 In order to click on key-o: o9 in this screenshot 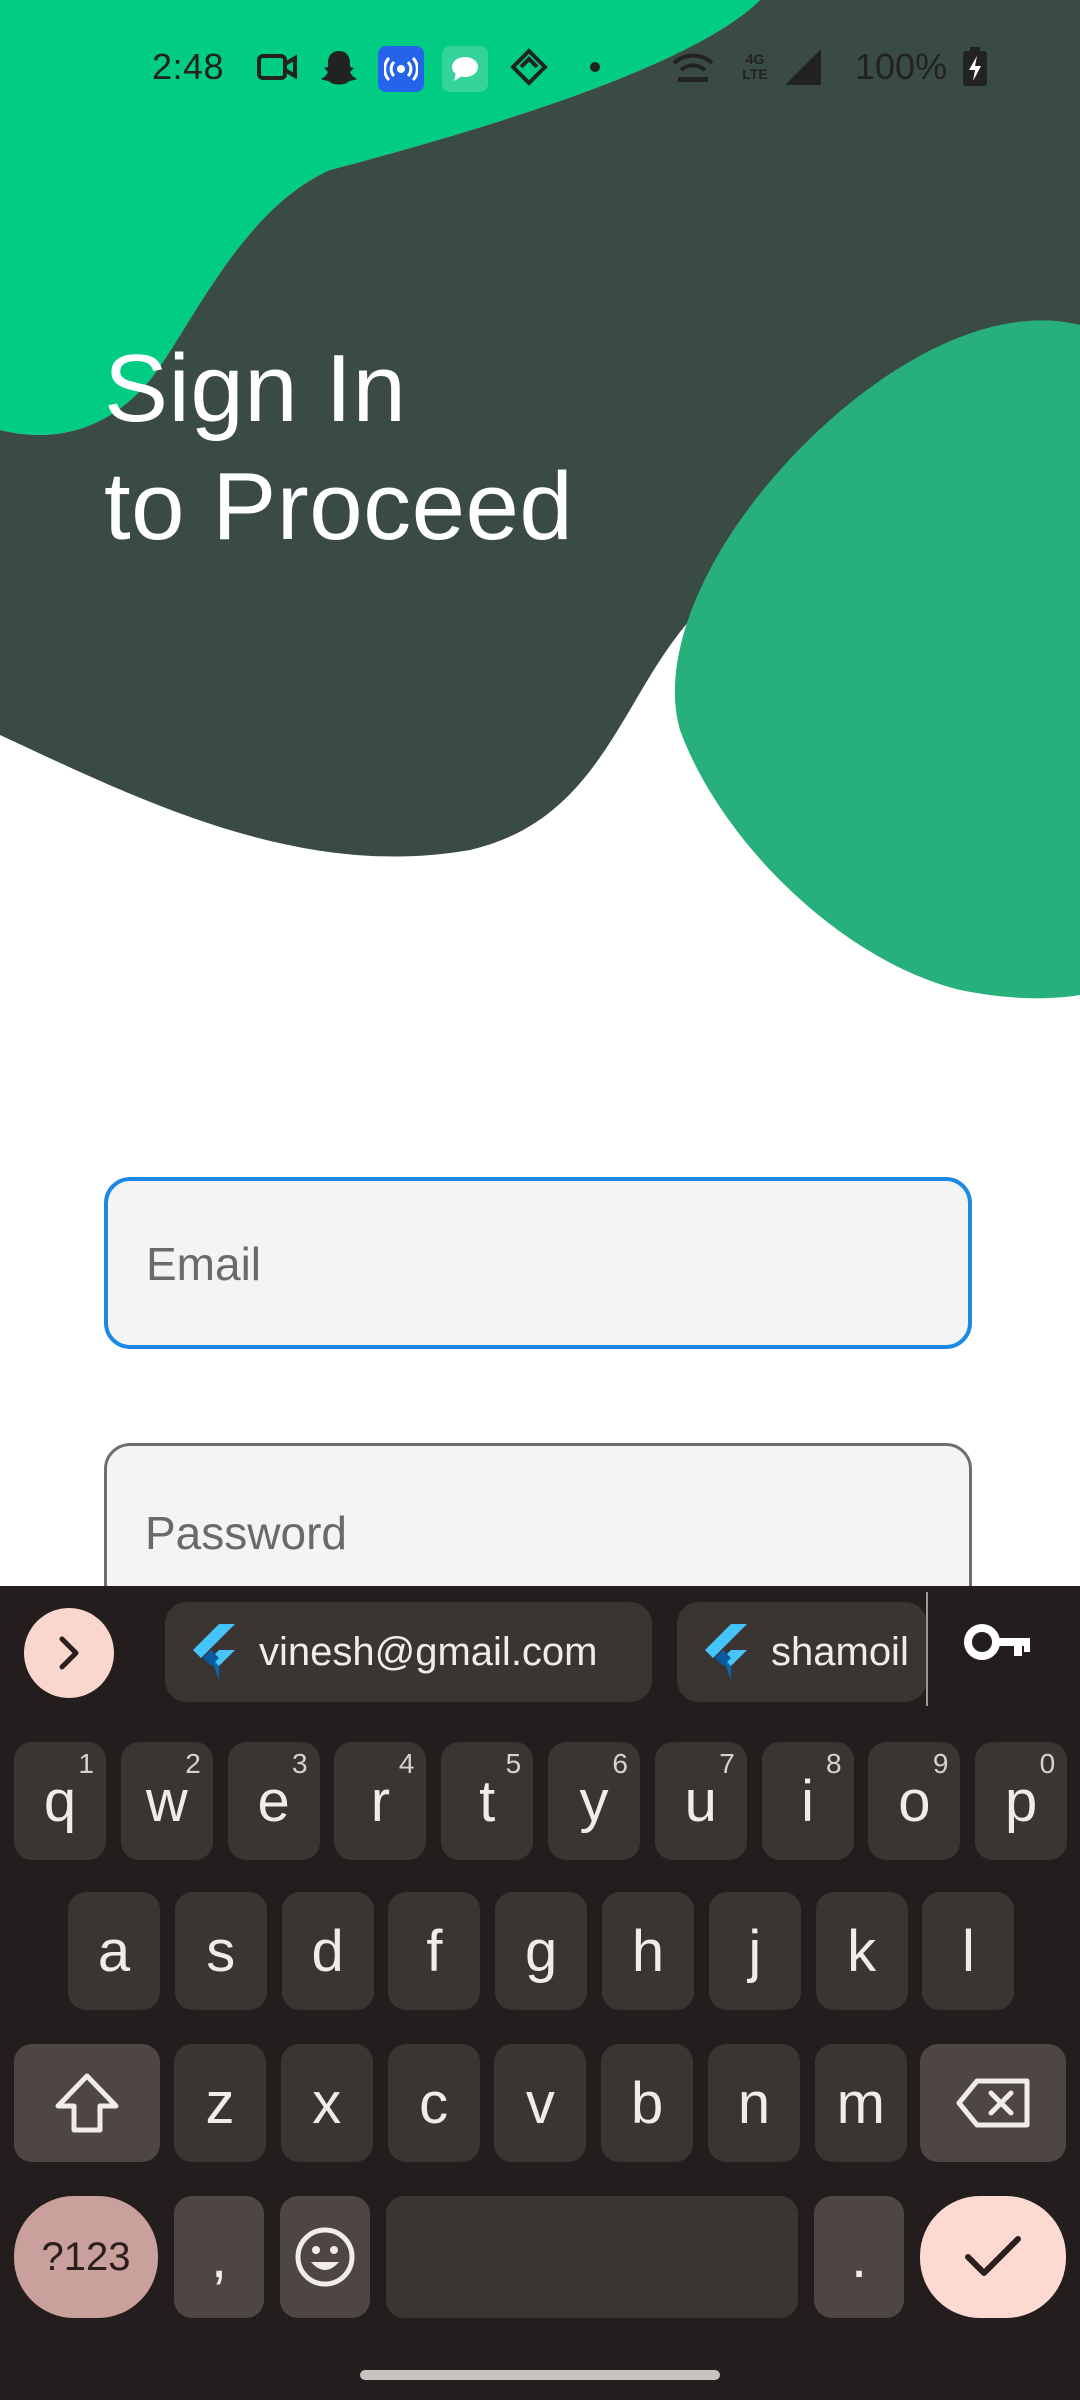, I will do `click(914, 1801)`.